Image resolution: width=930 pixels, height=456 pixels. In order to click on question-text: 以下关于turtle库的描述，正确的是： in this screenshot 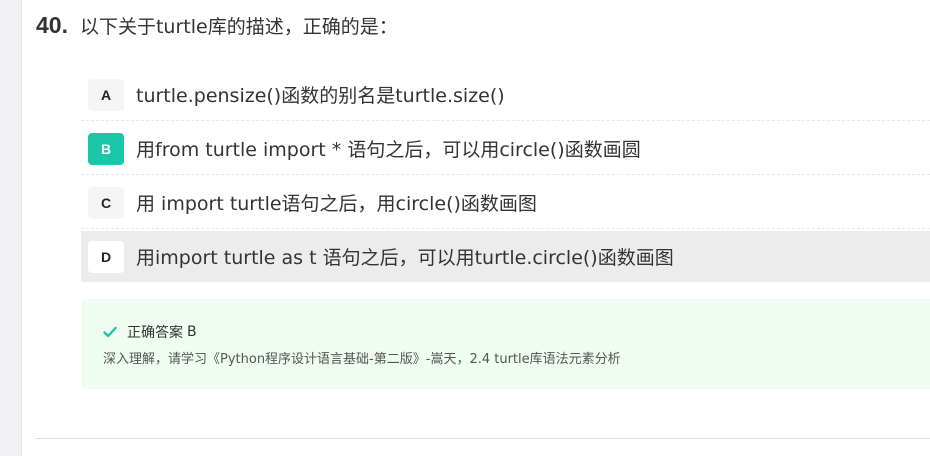, I will do `click(238, 26)`.